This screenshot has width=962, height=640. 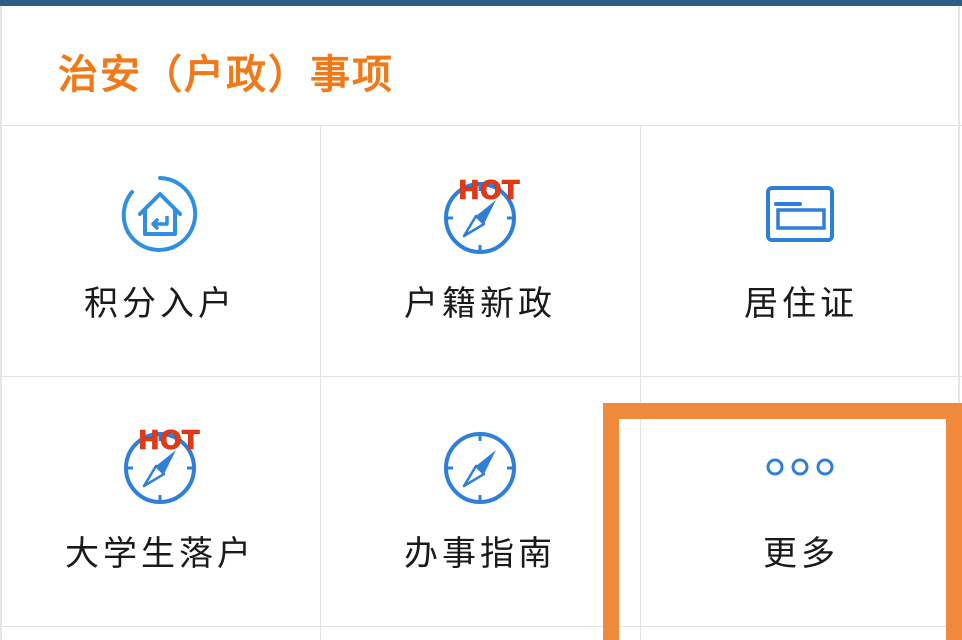 I want to click on more-dots-icon, so click(x=800, y=467).